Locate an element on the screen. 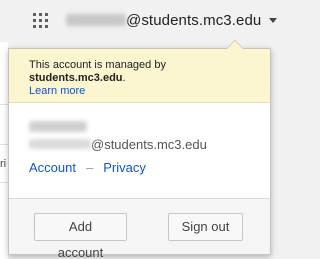  account-switcher: @students.mc3.edu is located at coordinates (172, 20).